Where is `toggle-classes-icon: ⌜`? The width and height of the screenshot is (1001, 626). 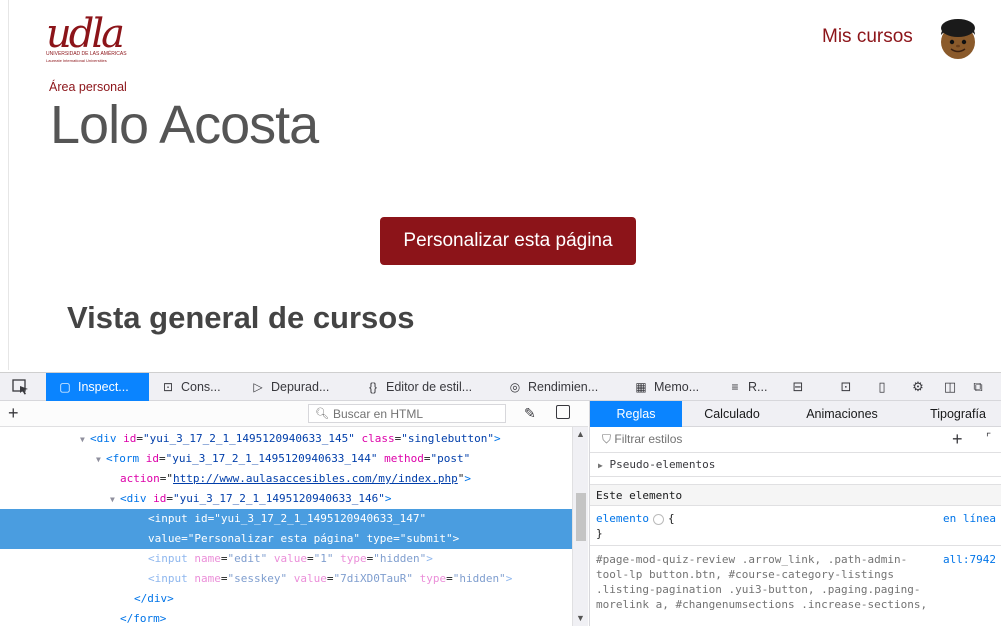 toggle-classes-icon: ⌜ is located at coordinates (988, 437).